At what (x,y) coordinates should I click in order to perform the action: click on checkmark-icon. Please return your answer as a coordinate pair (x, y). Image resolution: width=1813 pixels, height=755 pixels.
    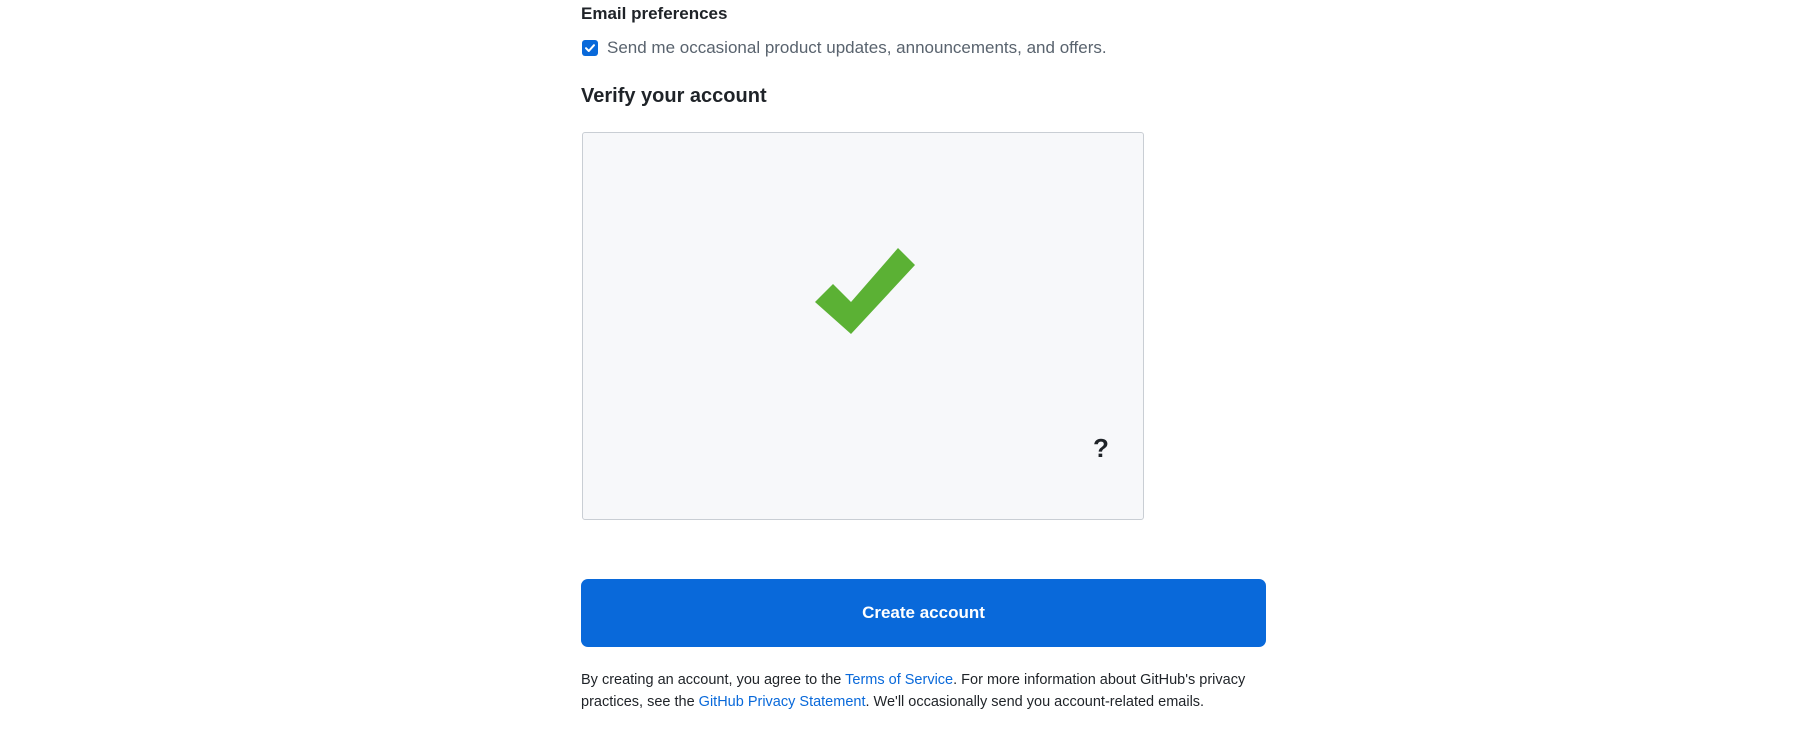
    Looking at the image, I should click on (865, 291).